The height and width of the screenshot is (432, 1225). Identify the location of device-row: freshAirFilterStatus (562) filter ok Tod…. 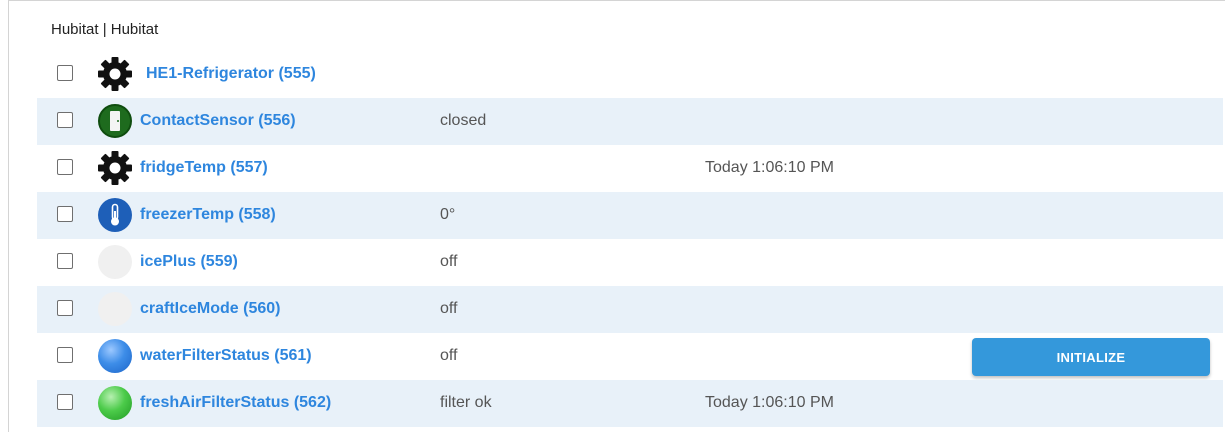
(630, 403).